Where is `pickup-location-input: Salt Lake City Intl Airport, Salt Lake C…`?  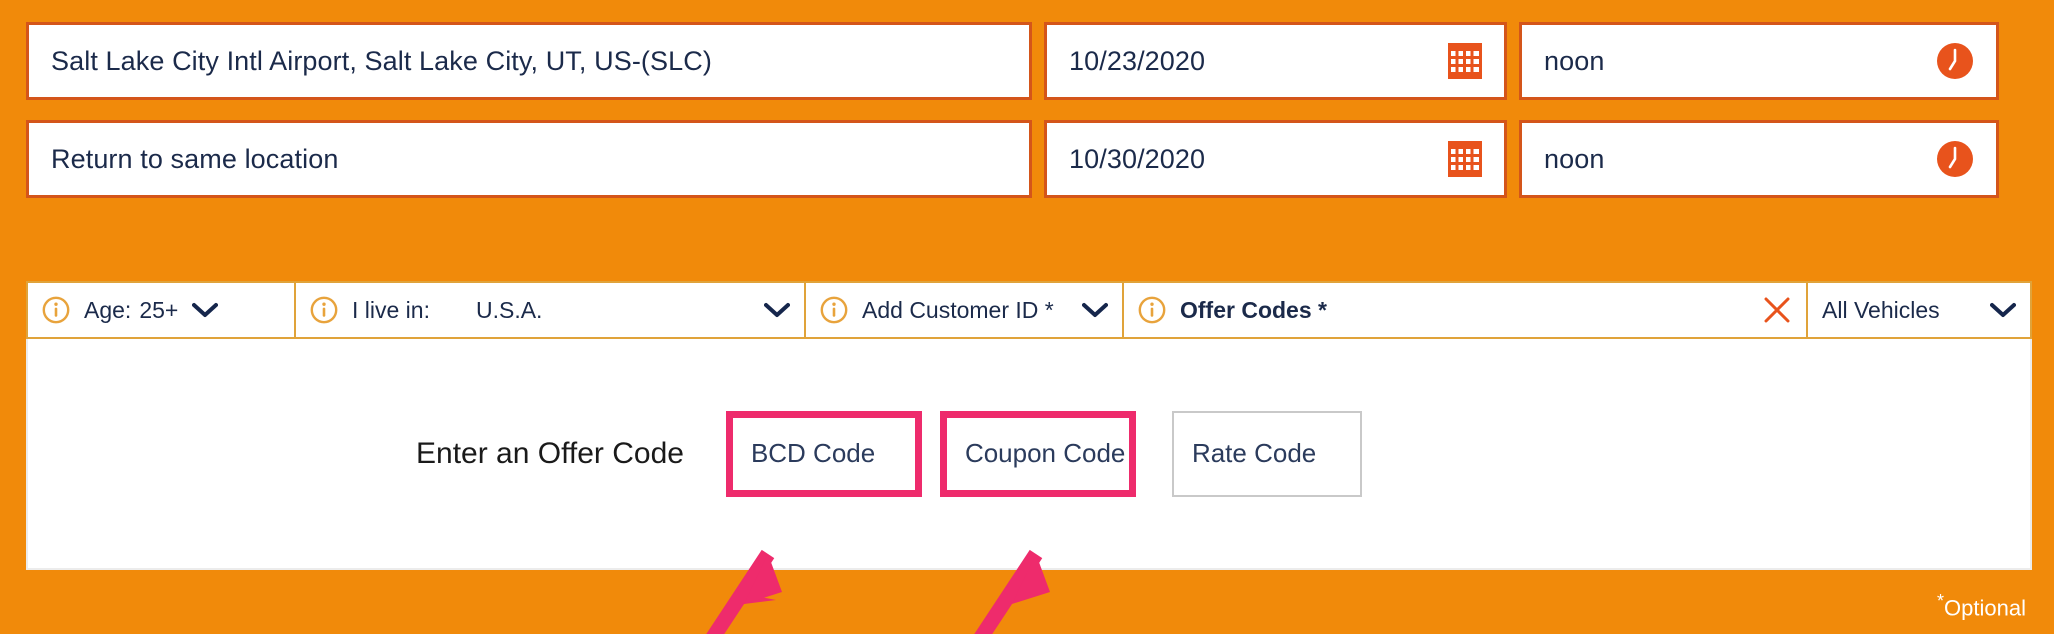
pickup-location-input: Salt Lake City Intl Airport, Salt Lake C… is located at coordinates (529, 61).